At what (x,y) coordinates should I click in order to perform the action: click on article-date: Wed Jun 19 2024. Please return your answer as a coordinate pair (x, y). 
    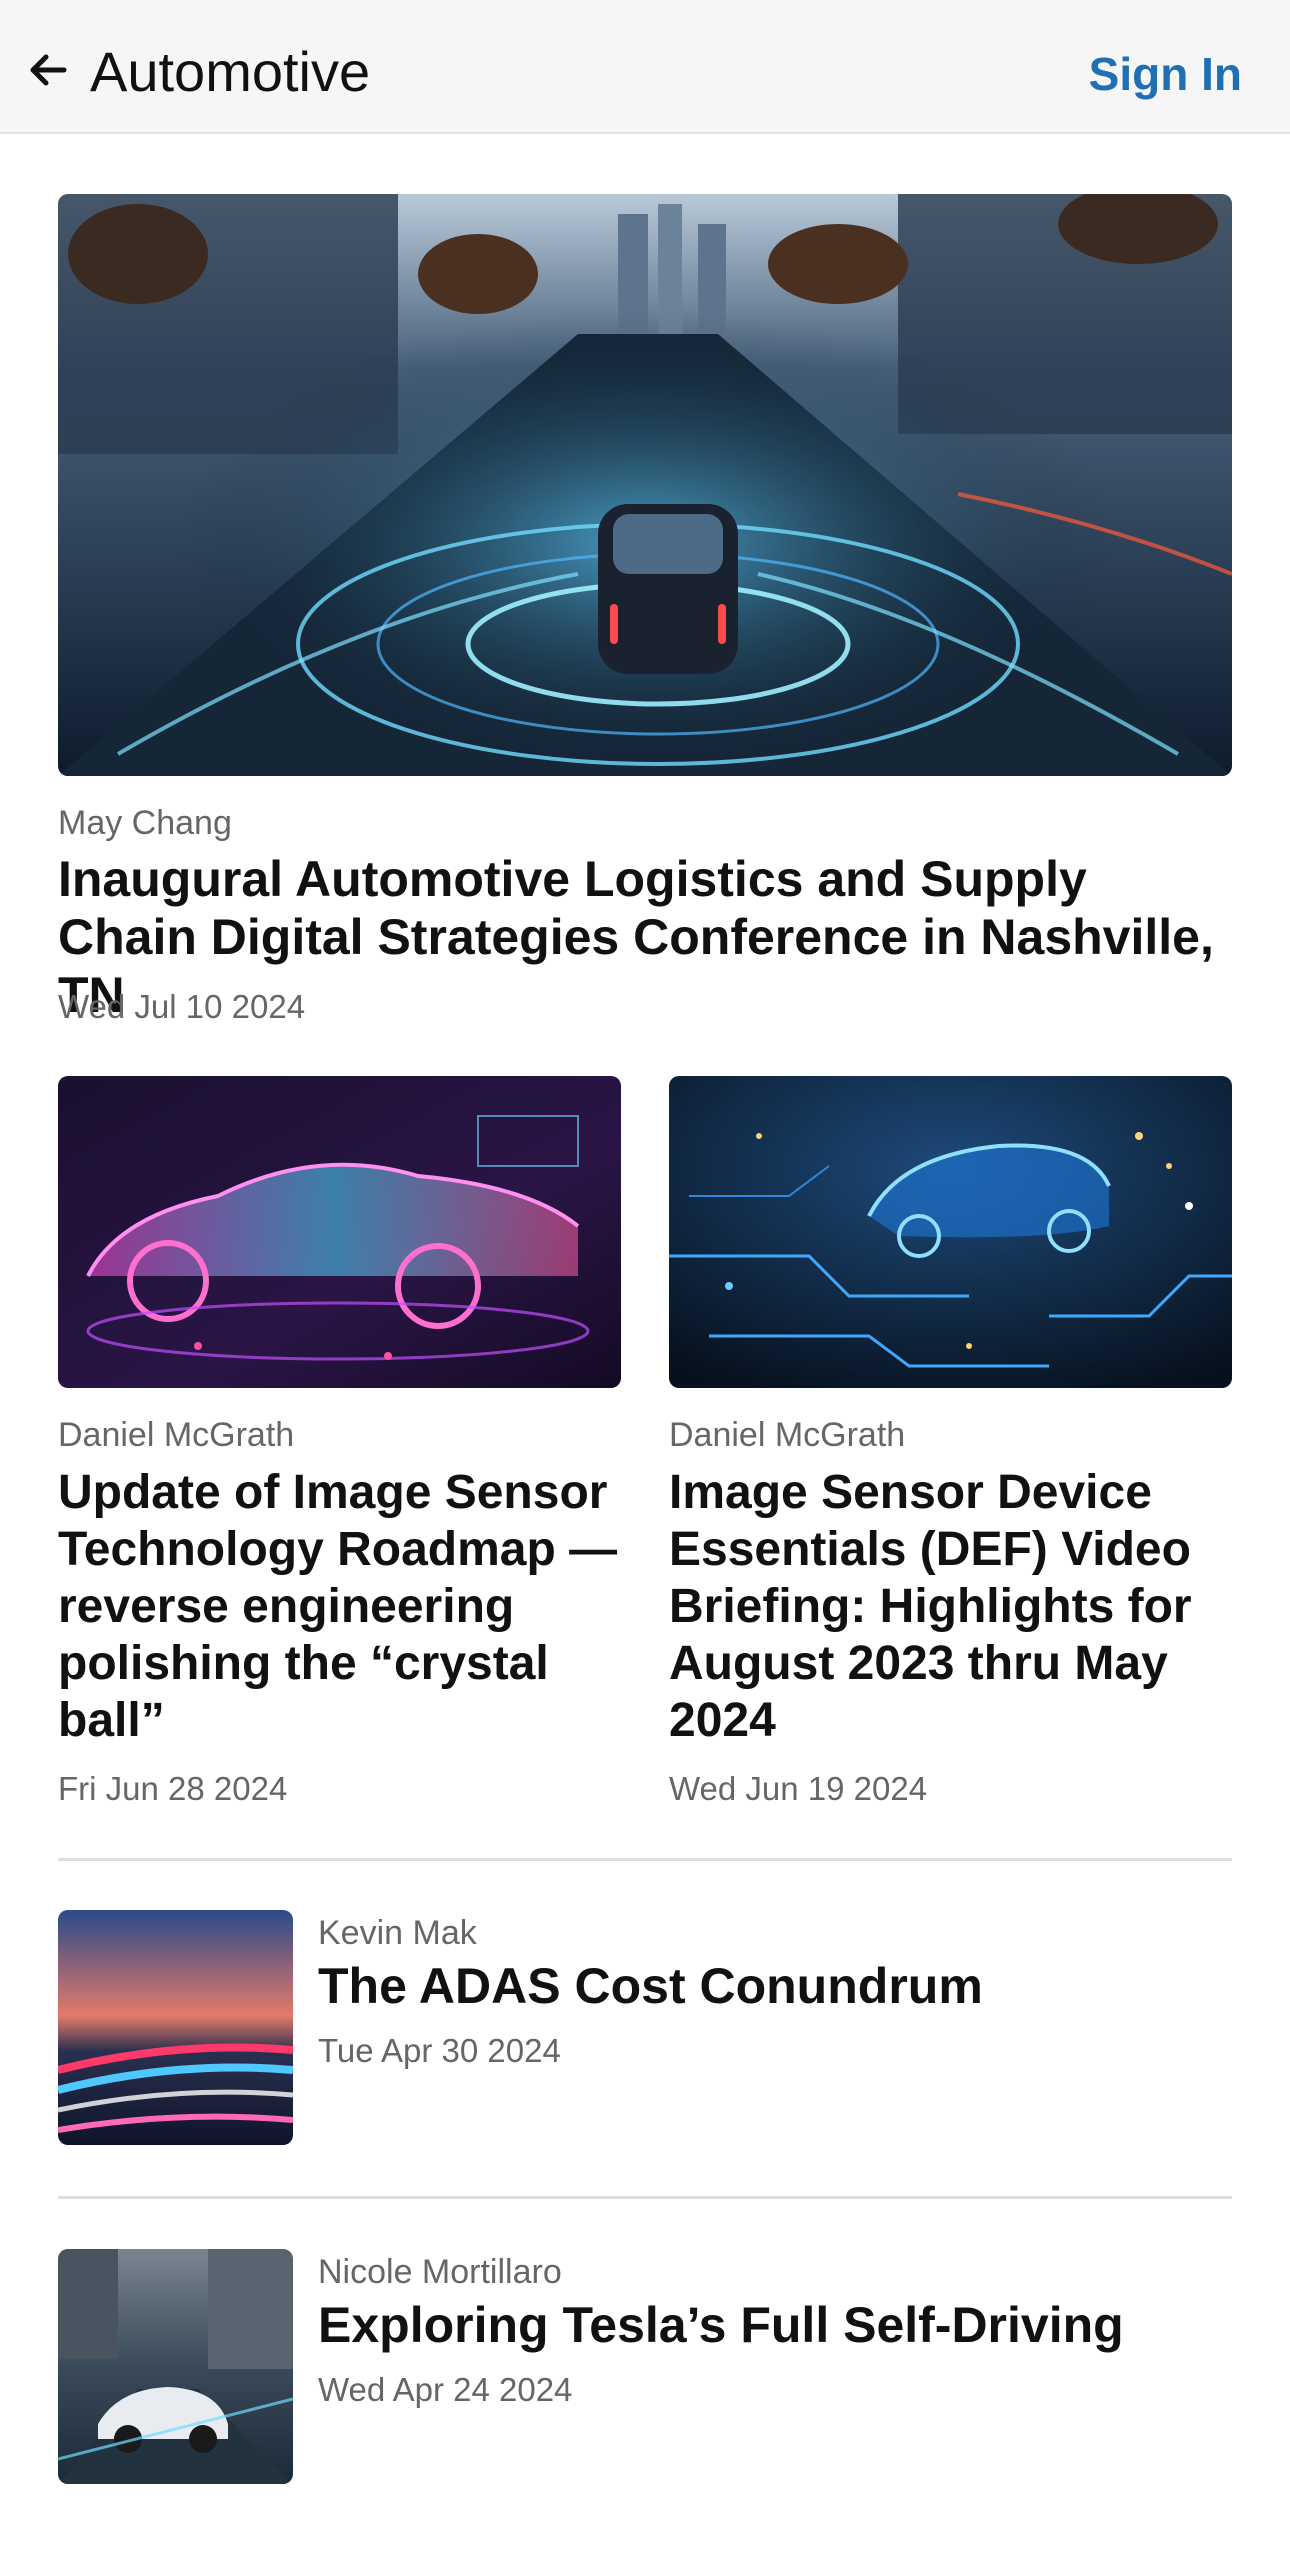
    Looking at the image, I should click on (798, 1788).